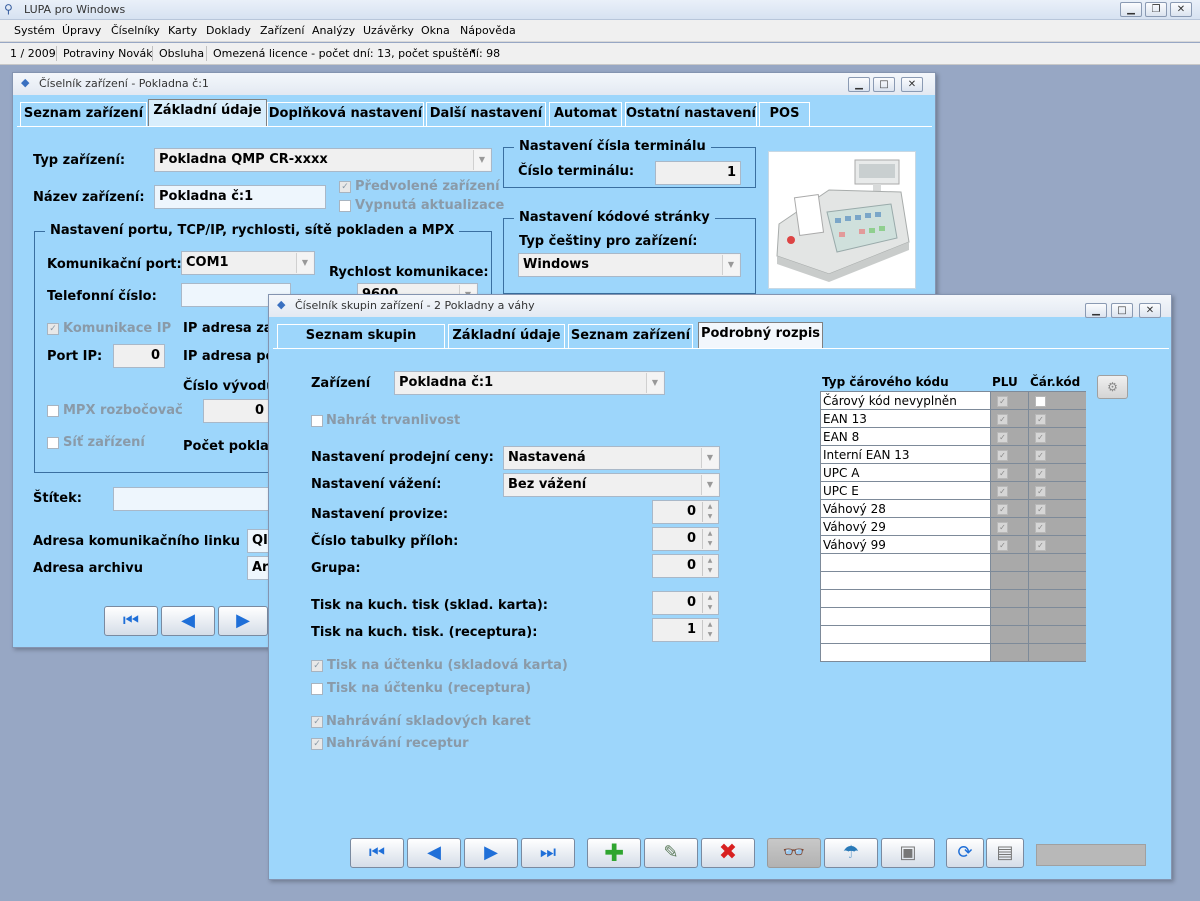 The image size is (1200, 901). What do you see at coordinates (953, 544) in the screenshot?
I see `table-row: Váhový 99 ✓ ✓` at bounding box center [953, 544].